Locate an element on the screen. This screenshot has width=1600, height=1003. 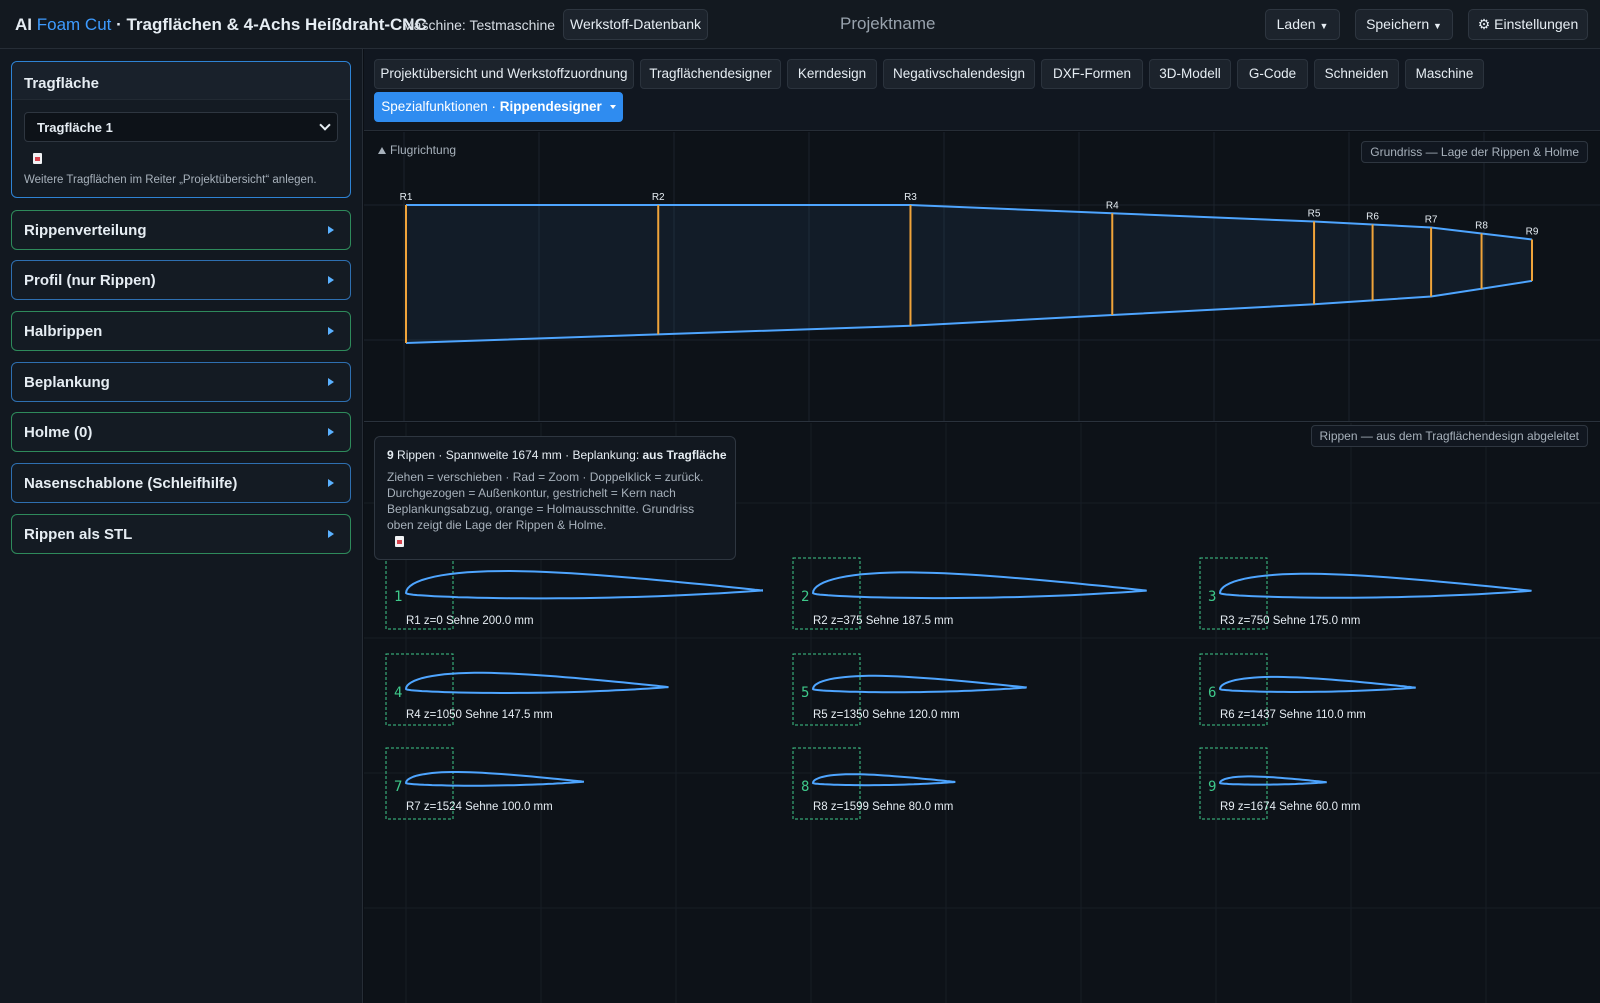
rib-number: 3 is located at coordinates (1212, 597).